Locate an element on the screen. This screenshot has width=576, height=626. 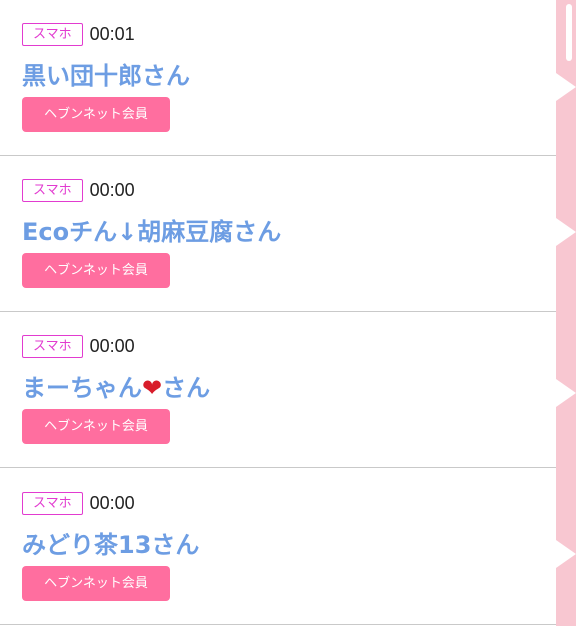
heart-icon: ❤ is located at coordinates (152, 388).